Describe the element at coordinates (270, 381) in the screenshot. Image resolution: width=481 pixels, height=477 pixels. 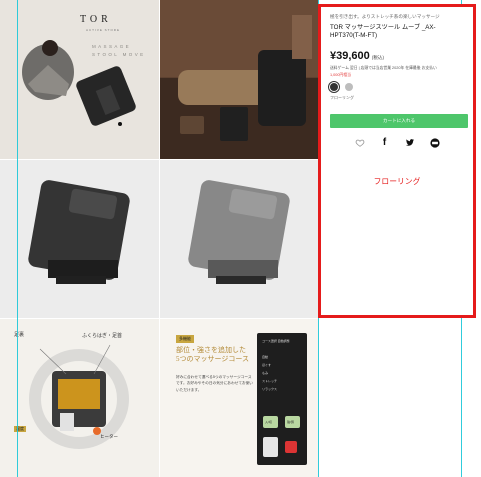
I see `remote-mode-4: ストレッチ` at that location.